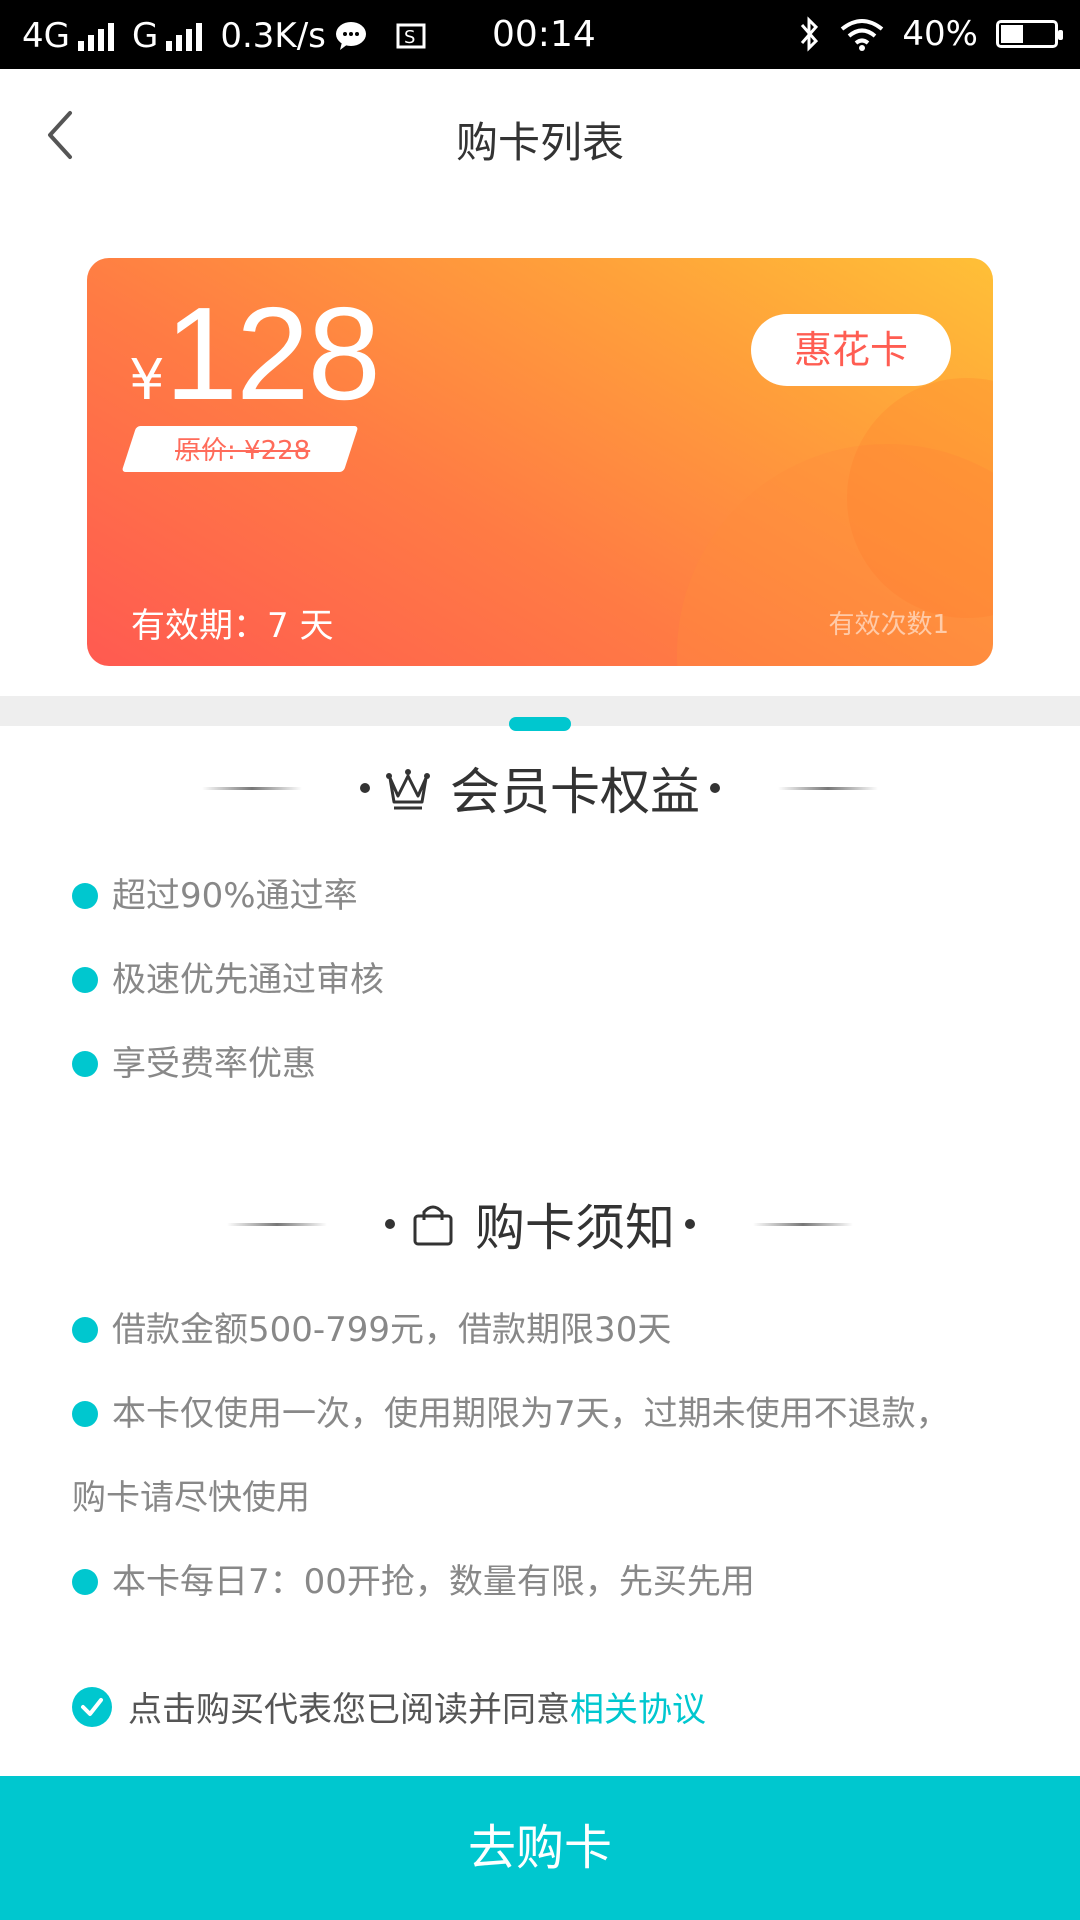  What do you see at coordinates (810, 34) in the screenshot?
I see `bluetooth-icon` at bounding box center [810, 34].